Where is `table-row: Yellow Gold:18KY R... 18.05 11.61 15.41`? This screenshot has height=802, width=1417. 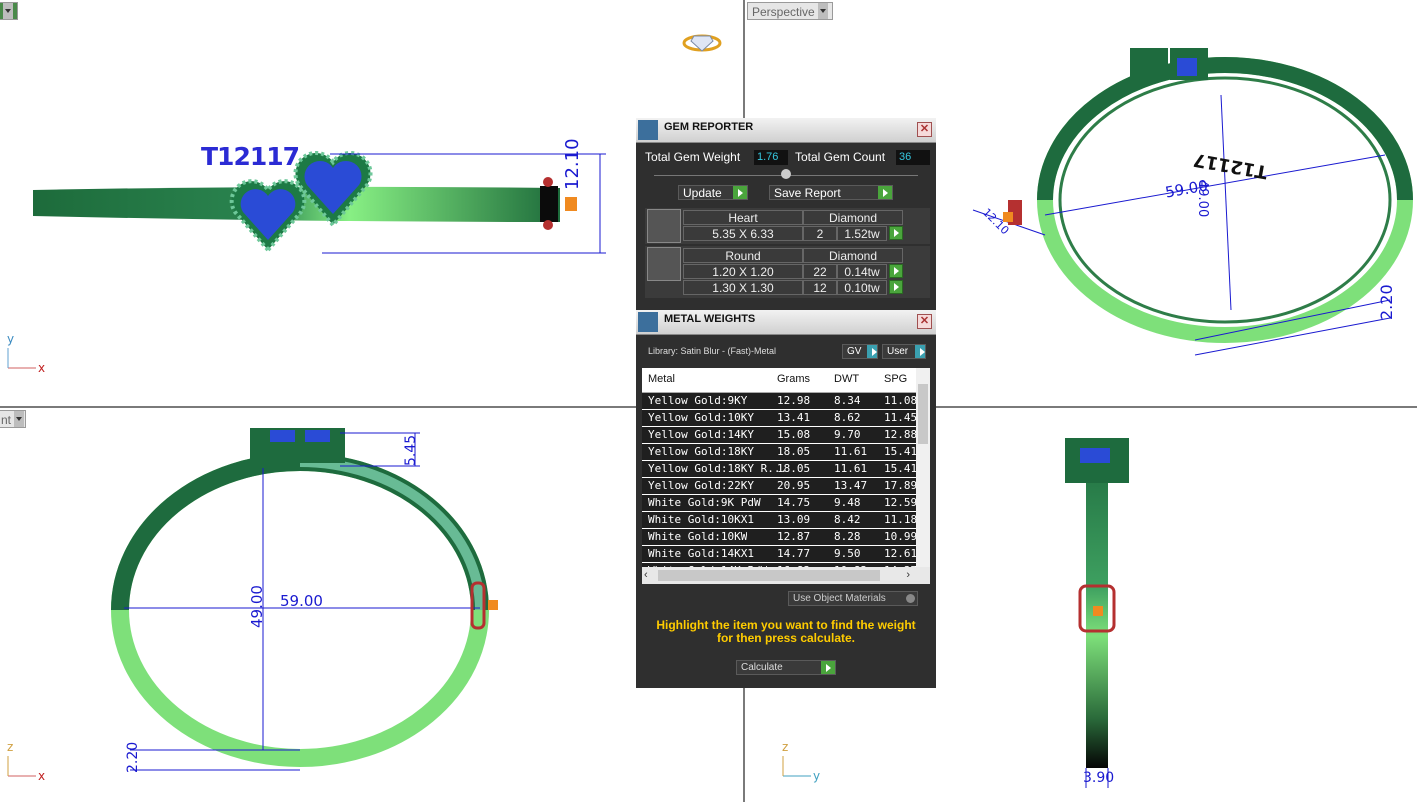 table-row: Yellow Gold:18KY R... 18.05 11.61 15.41 is located at coordinates (786, 469).